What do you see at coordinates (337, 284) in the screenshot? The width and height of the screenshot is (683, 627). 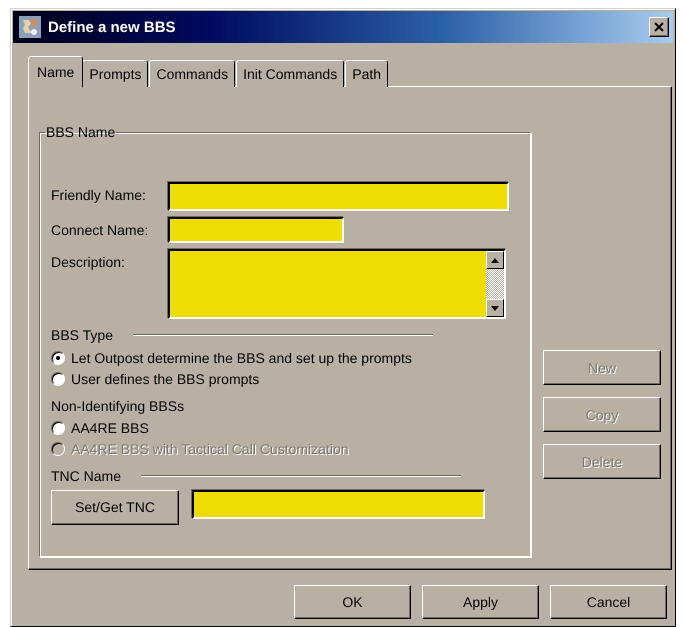 I see `text-area` at bounding box center [337, 284].